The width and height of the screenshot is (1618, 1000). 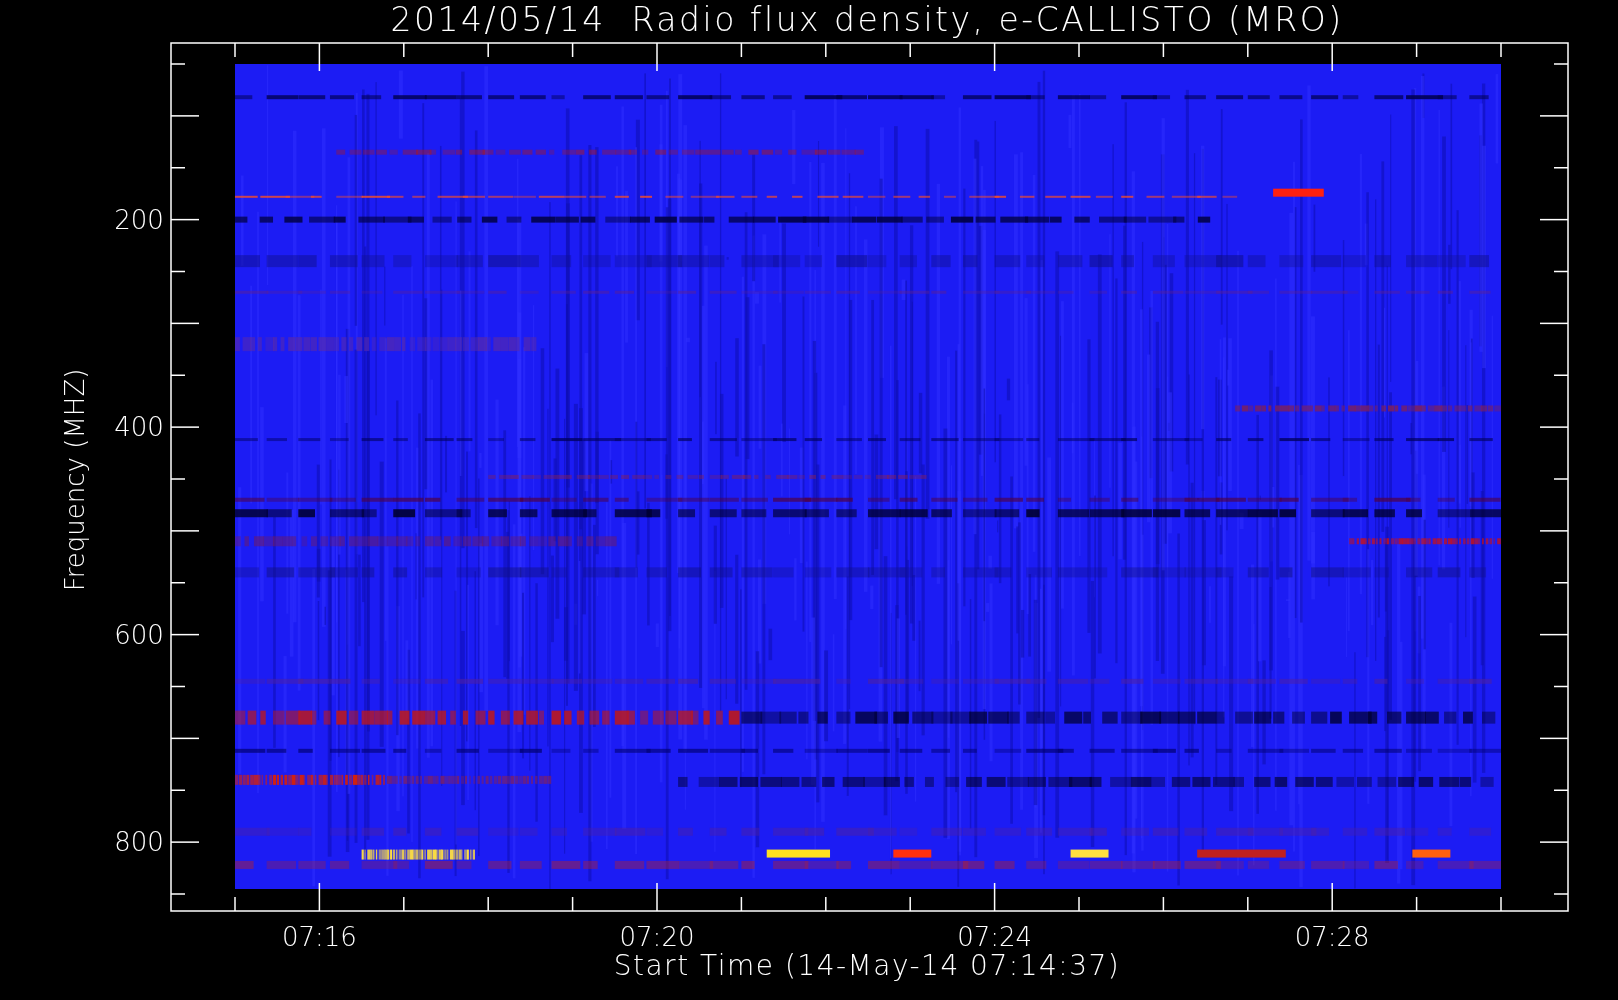 I want to click on axis-tick-label: 07:20, so click(x=657, y=937).